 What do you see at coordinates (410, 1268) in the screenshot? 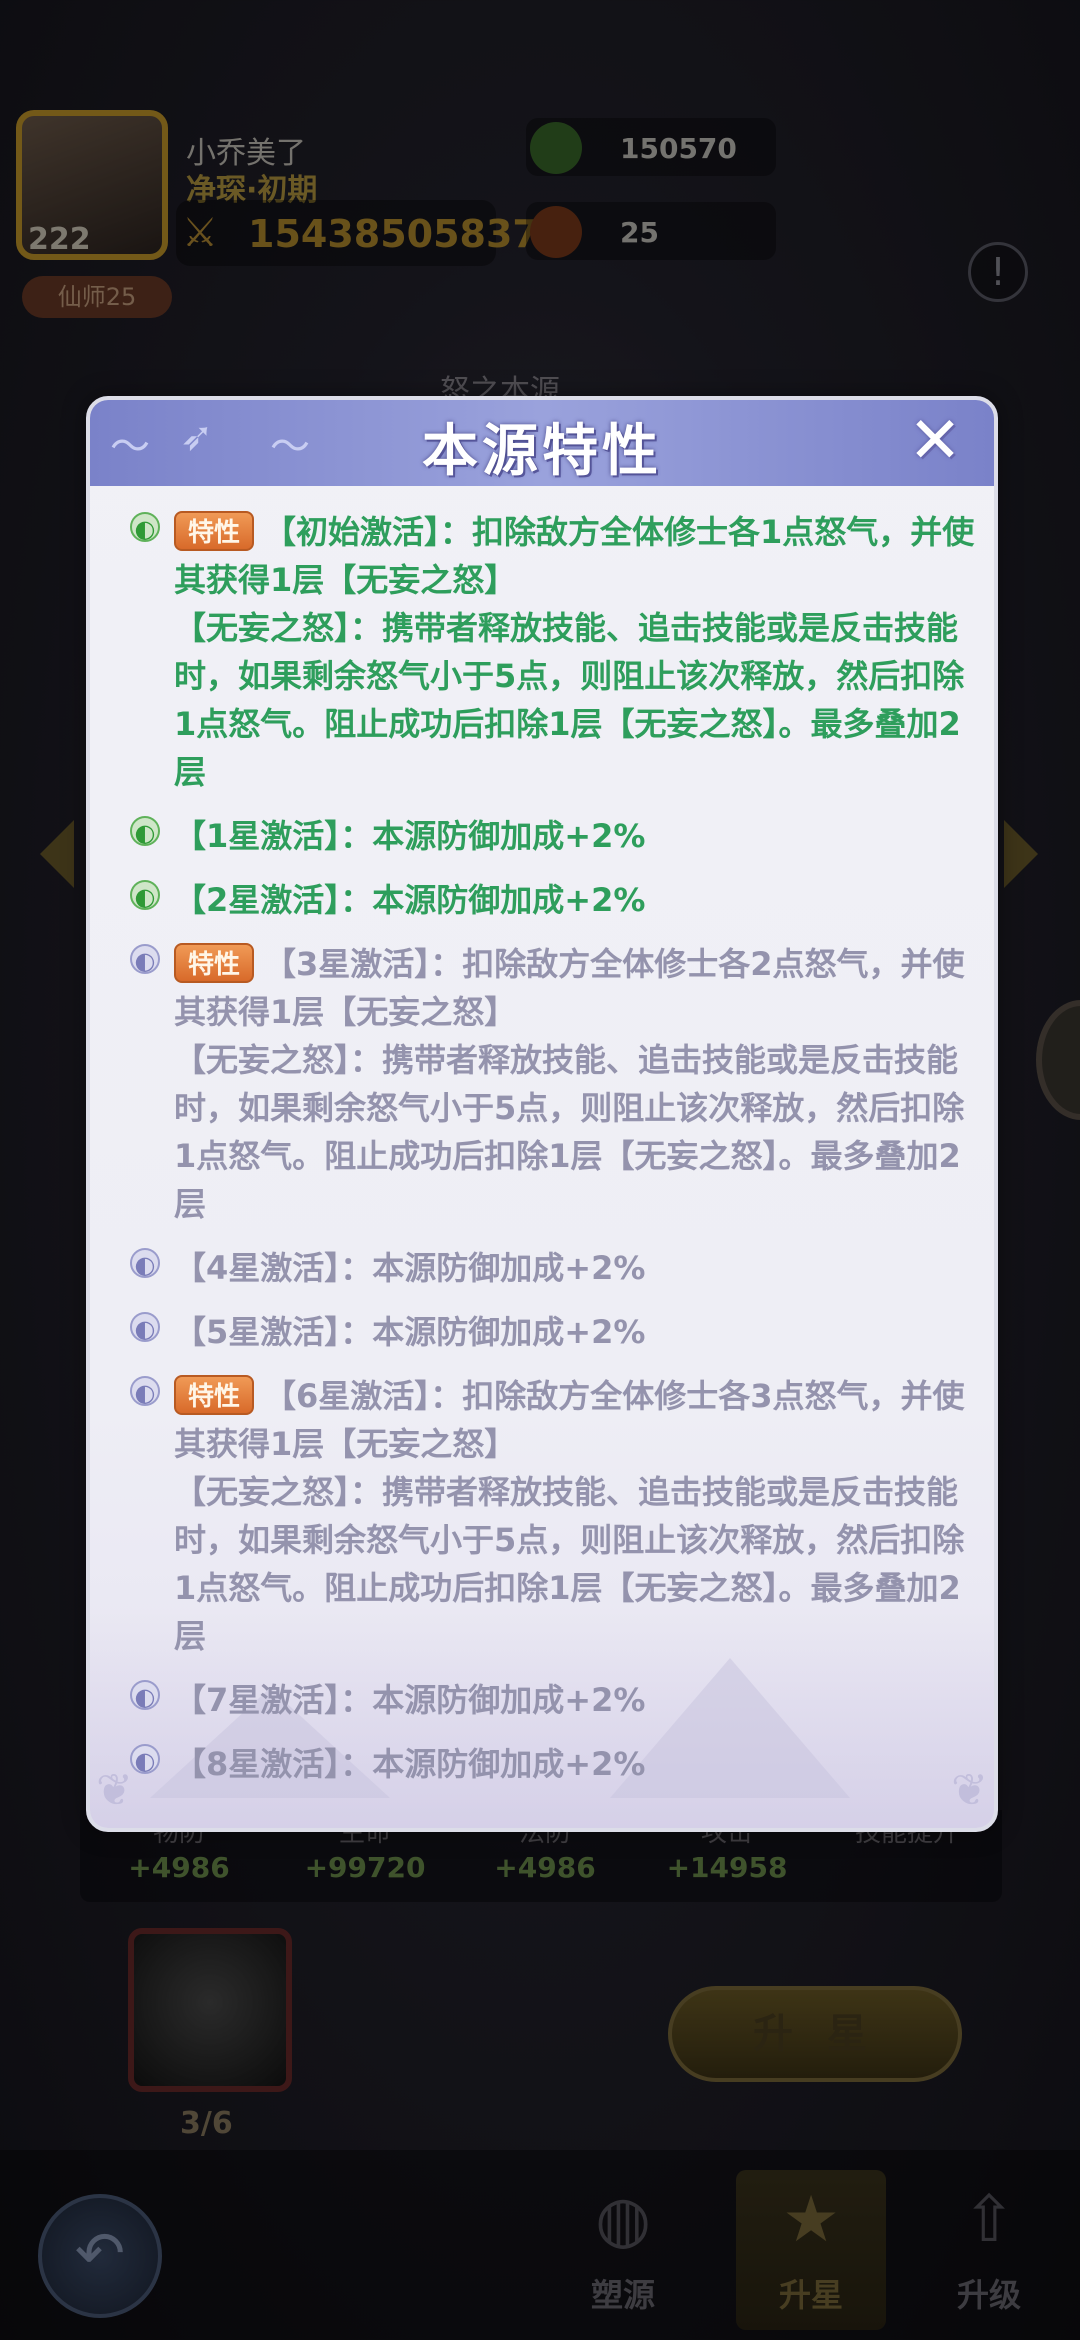
I see `trait-summary: 【4星激活】：本源防御加成+2%` at bounding box center [410, 1268].